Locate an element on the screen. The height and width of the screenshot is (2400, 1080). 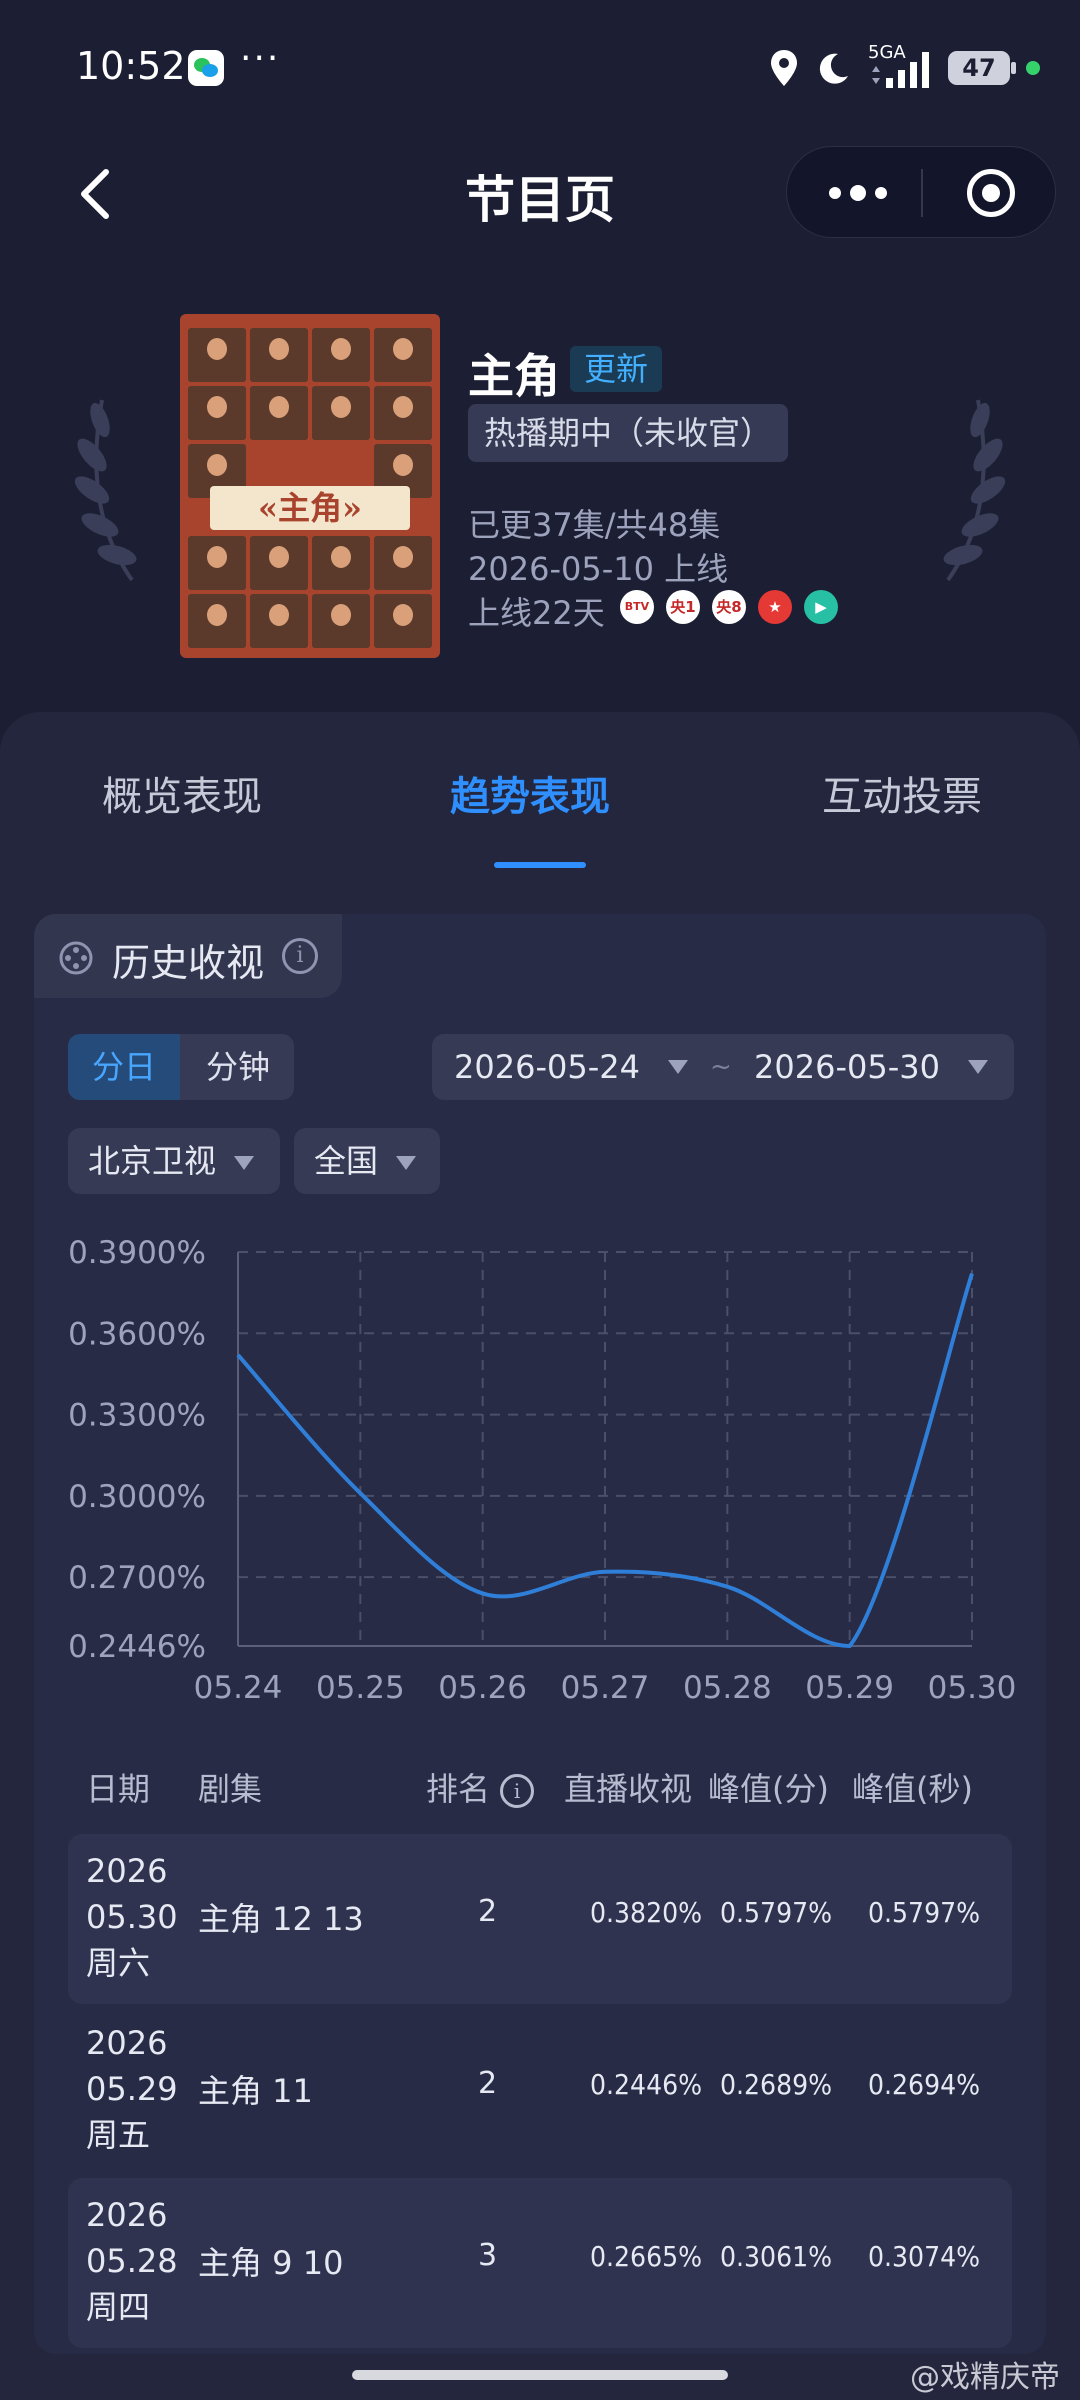
privacy-indicator is located at coordinates (1033, 68).